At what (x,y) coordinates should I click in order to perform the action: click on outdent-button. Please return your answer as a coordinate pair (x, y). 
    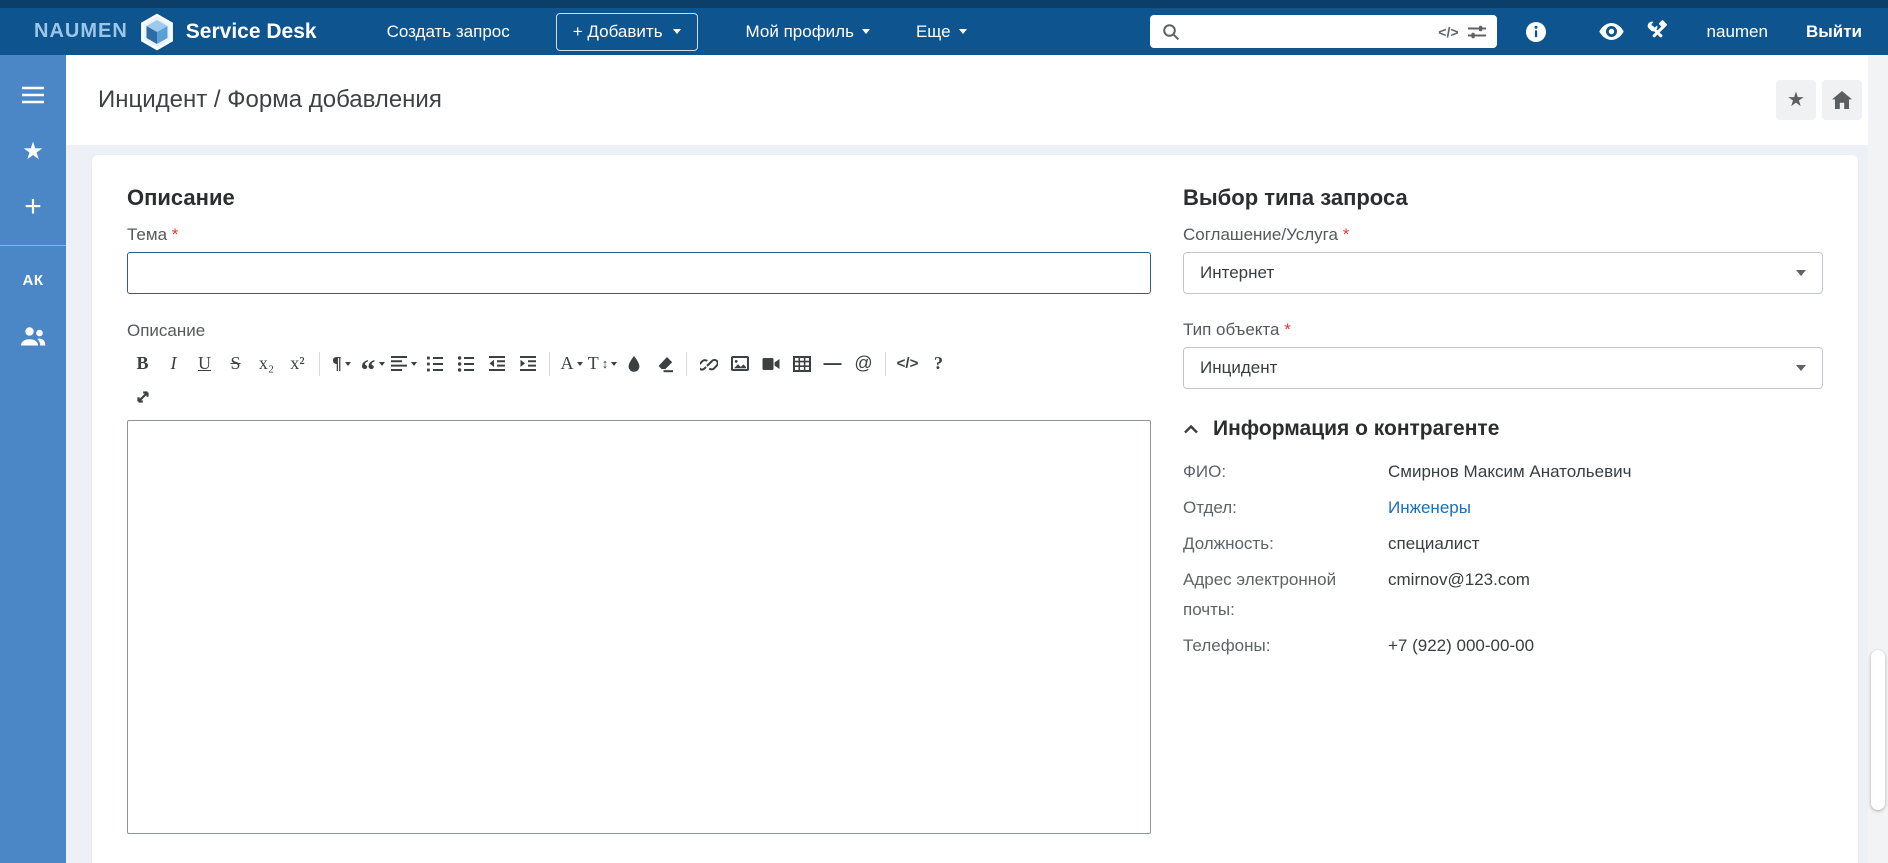
    Looking at the image, I should click on (496, 363).